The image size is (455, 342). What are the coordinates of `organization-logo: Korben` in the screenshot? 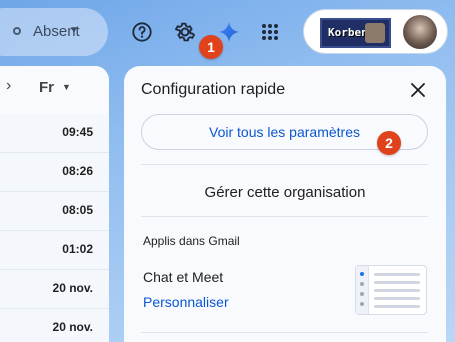 It's located at (355, 33).